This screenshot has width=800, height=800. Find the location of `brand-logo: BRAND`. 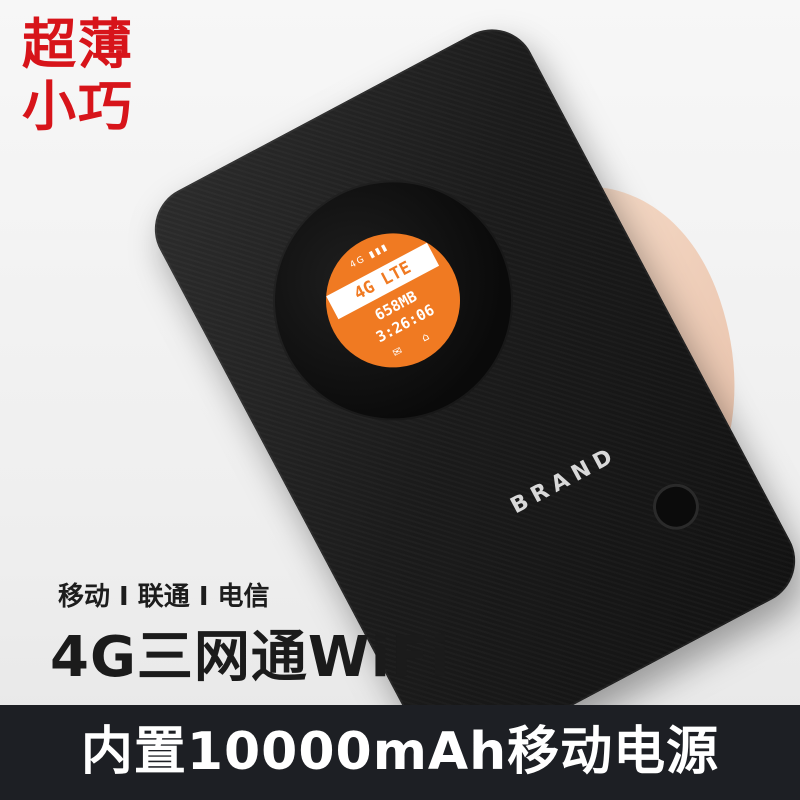

brand-logo: BRAND is located at coordinates (564, 480).